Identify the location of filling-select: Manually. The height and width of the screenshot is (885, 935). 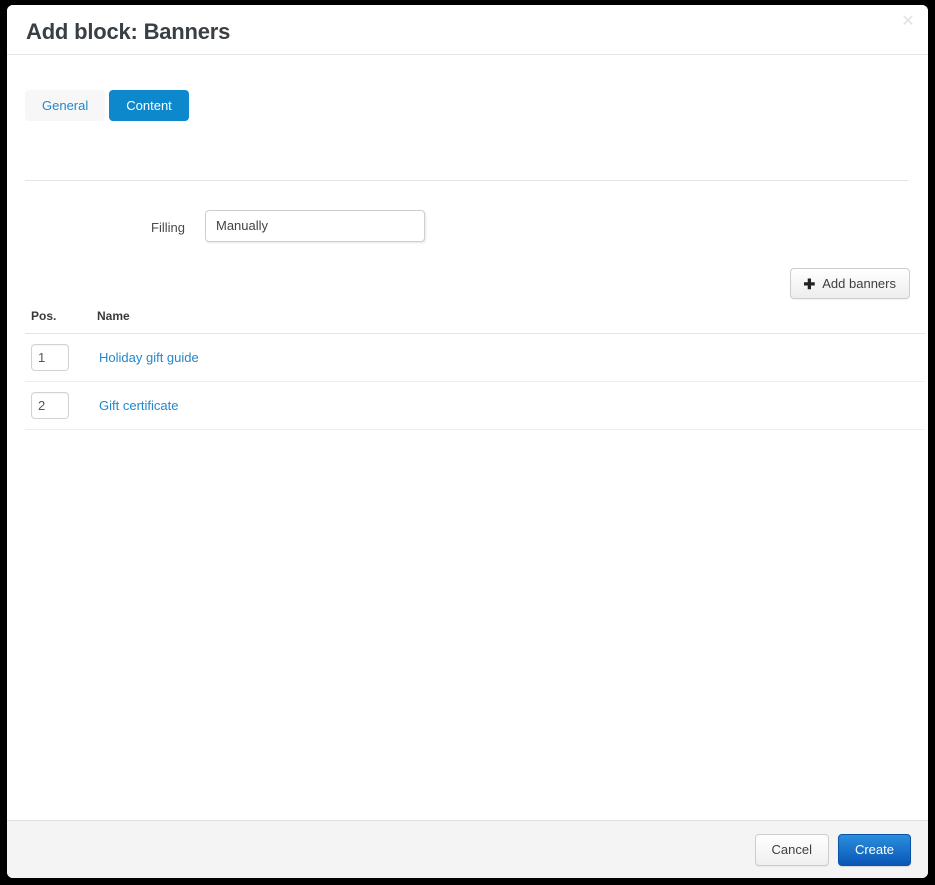
(315, 226).